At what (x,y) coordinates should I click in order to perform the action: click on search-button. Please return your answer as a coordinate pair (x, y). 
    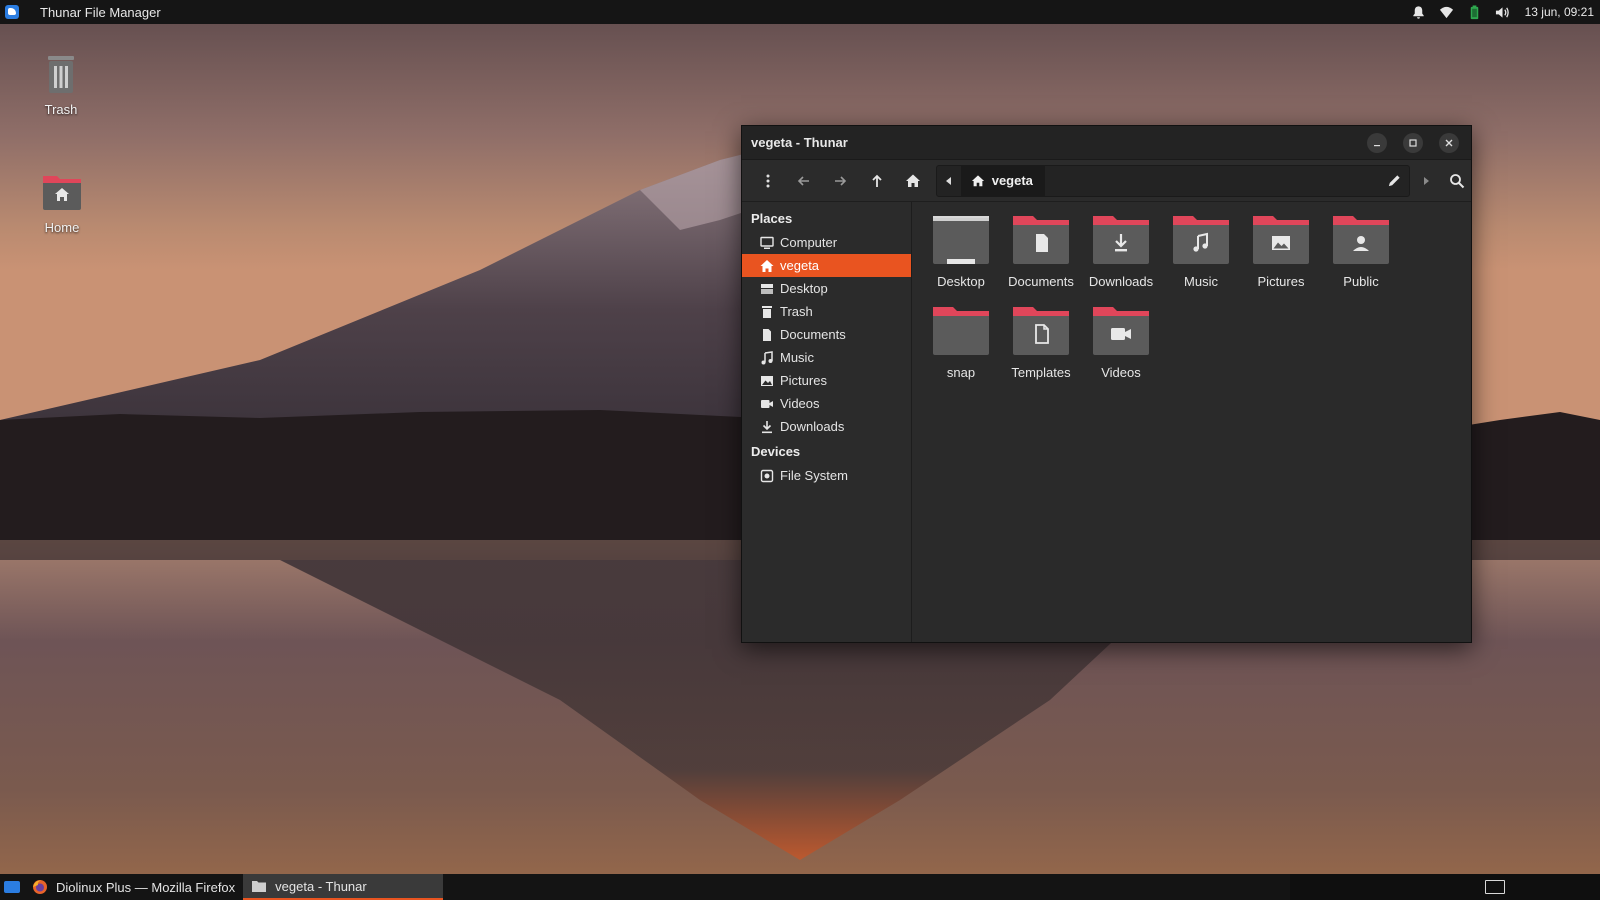
    Looking at the image, I should click on (1457, 181).